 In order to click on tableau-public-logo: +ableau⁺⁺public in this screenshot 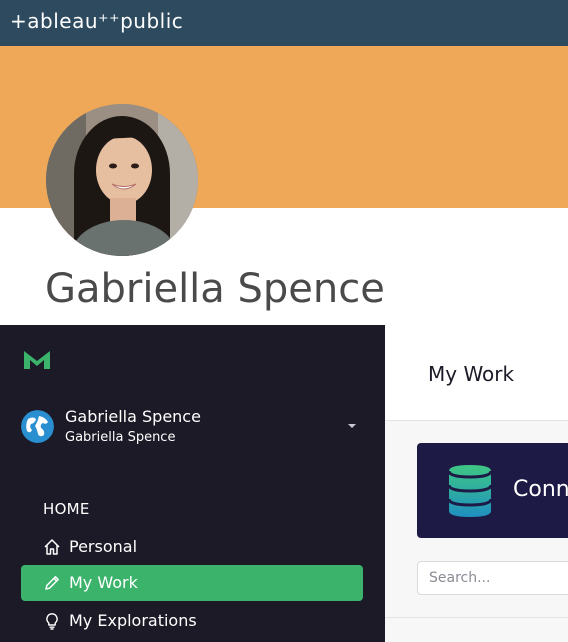, I will do `click(96, 21)`.